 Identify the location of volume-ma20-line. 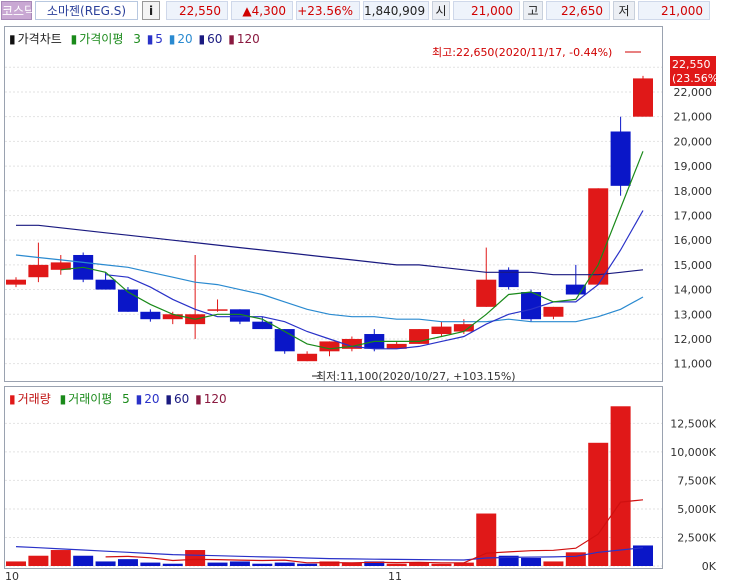
(329, 553).